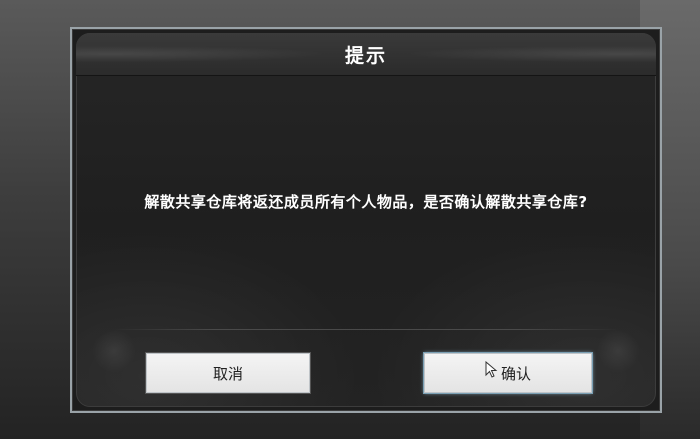  I want to click on cancel-button: 取消, so click(228, 373).